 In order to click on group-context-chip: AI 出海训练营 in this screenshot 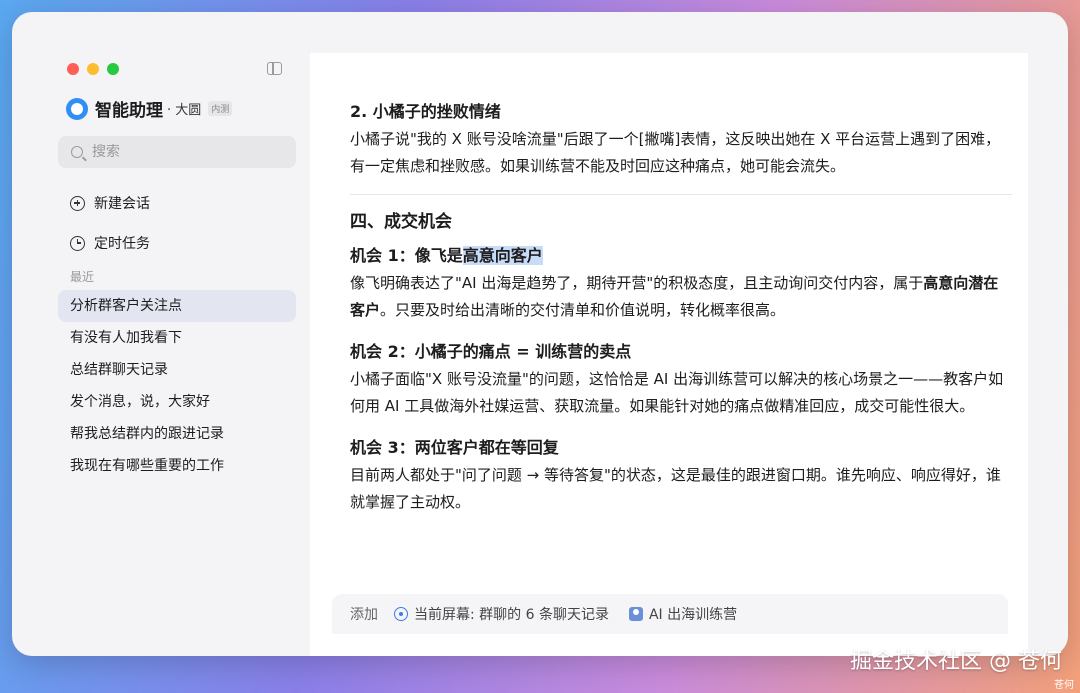, I will do `click(693, 614)`.